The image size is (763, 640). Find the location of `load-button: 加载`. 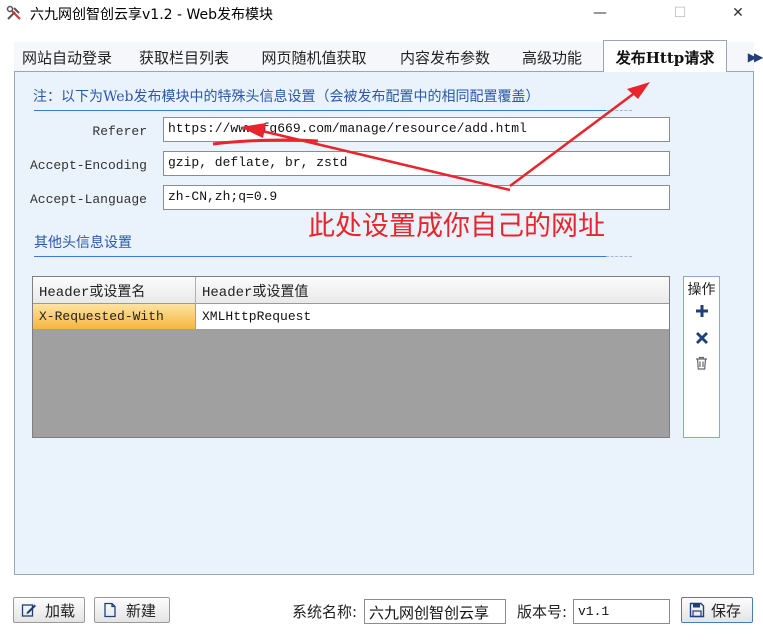

load-button: 加载 is located at coordinates (49, 610).